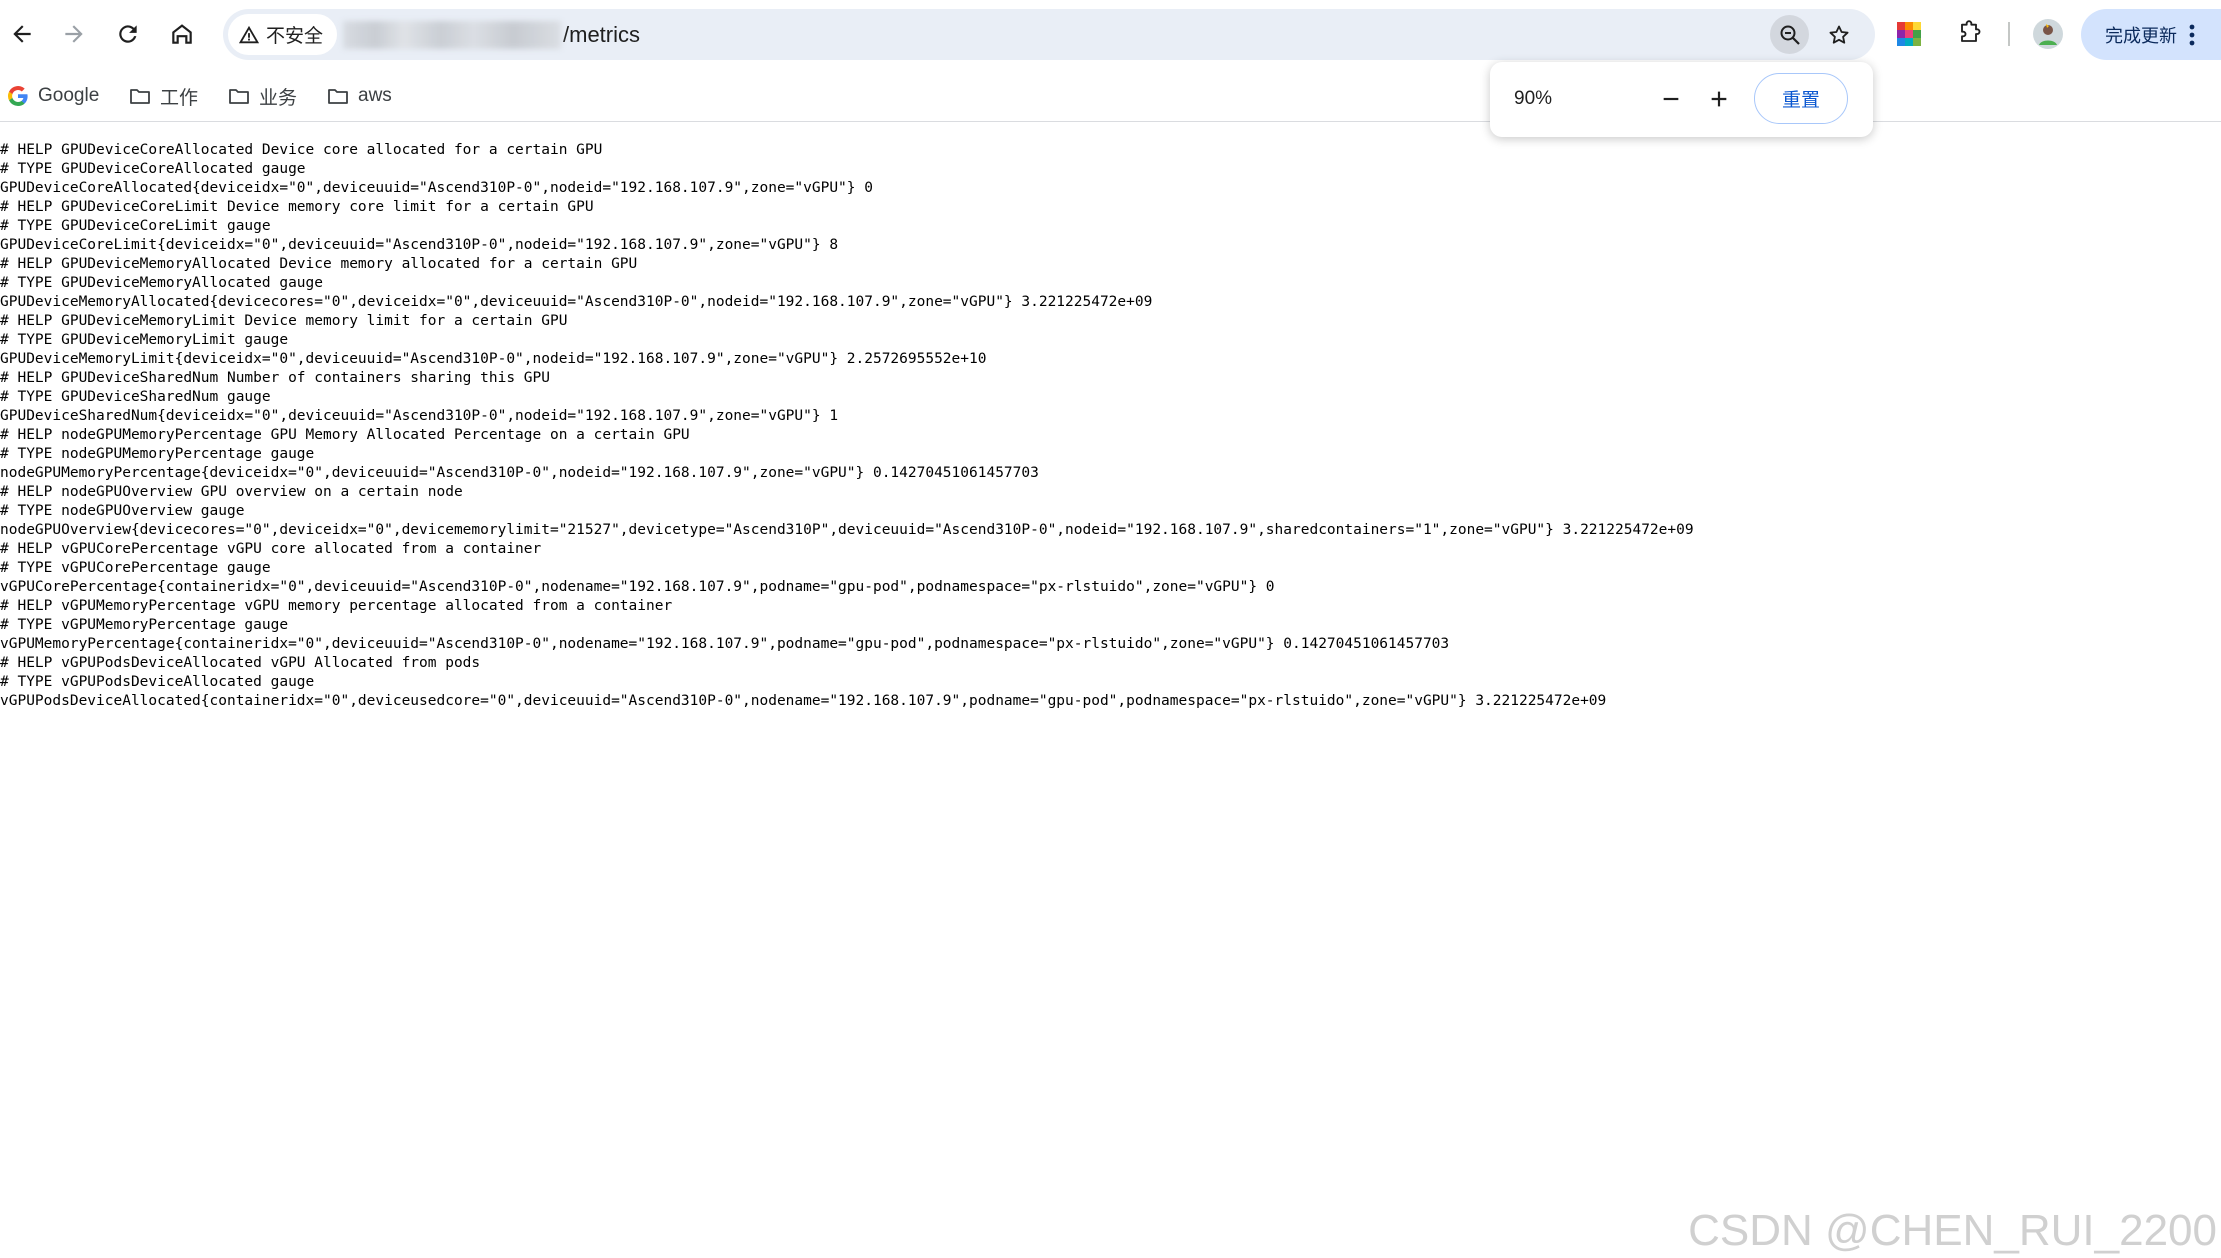 This screenshot has width=2221, height=1258. I want to click on metrics-line: # TYPE GPUDeviceMemoryAllocated gauge, so click(162, 283).